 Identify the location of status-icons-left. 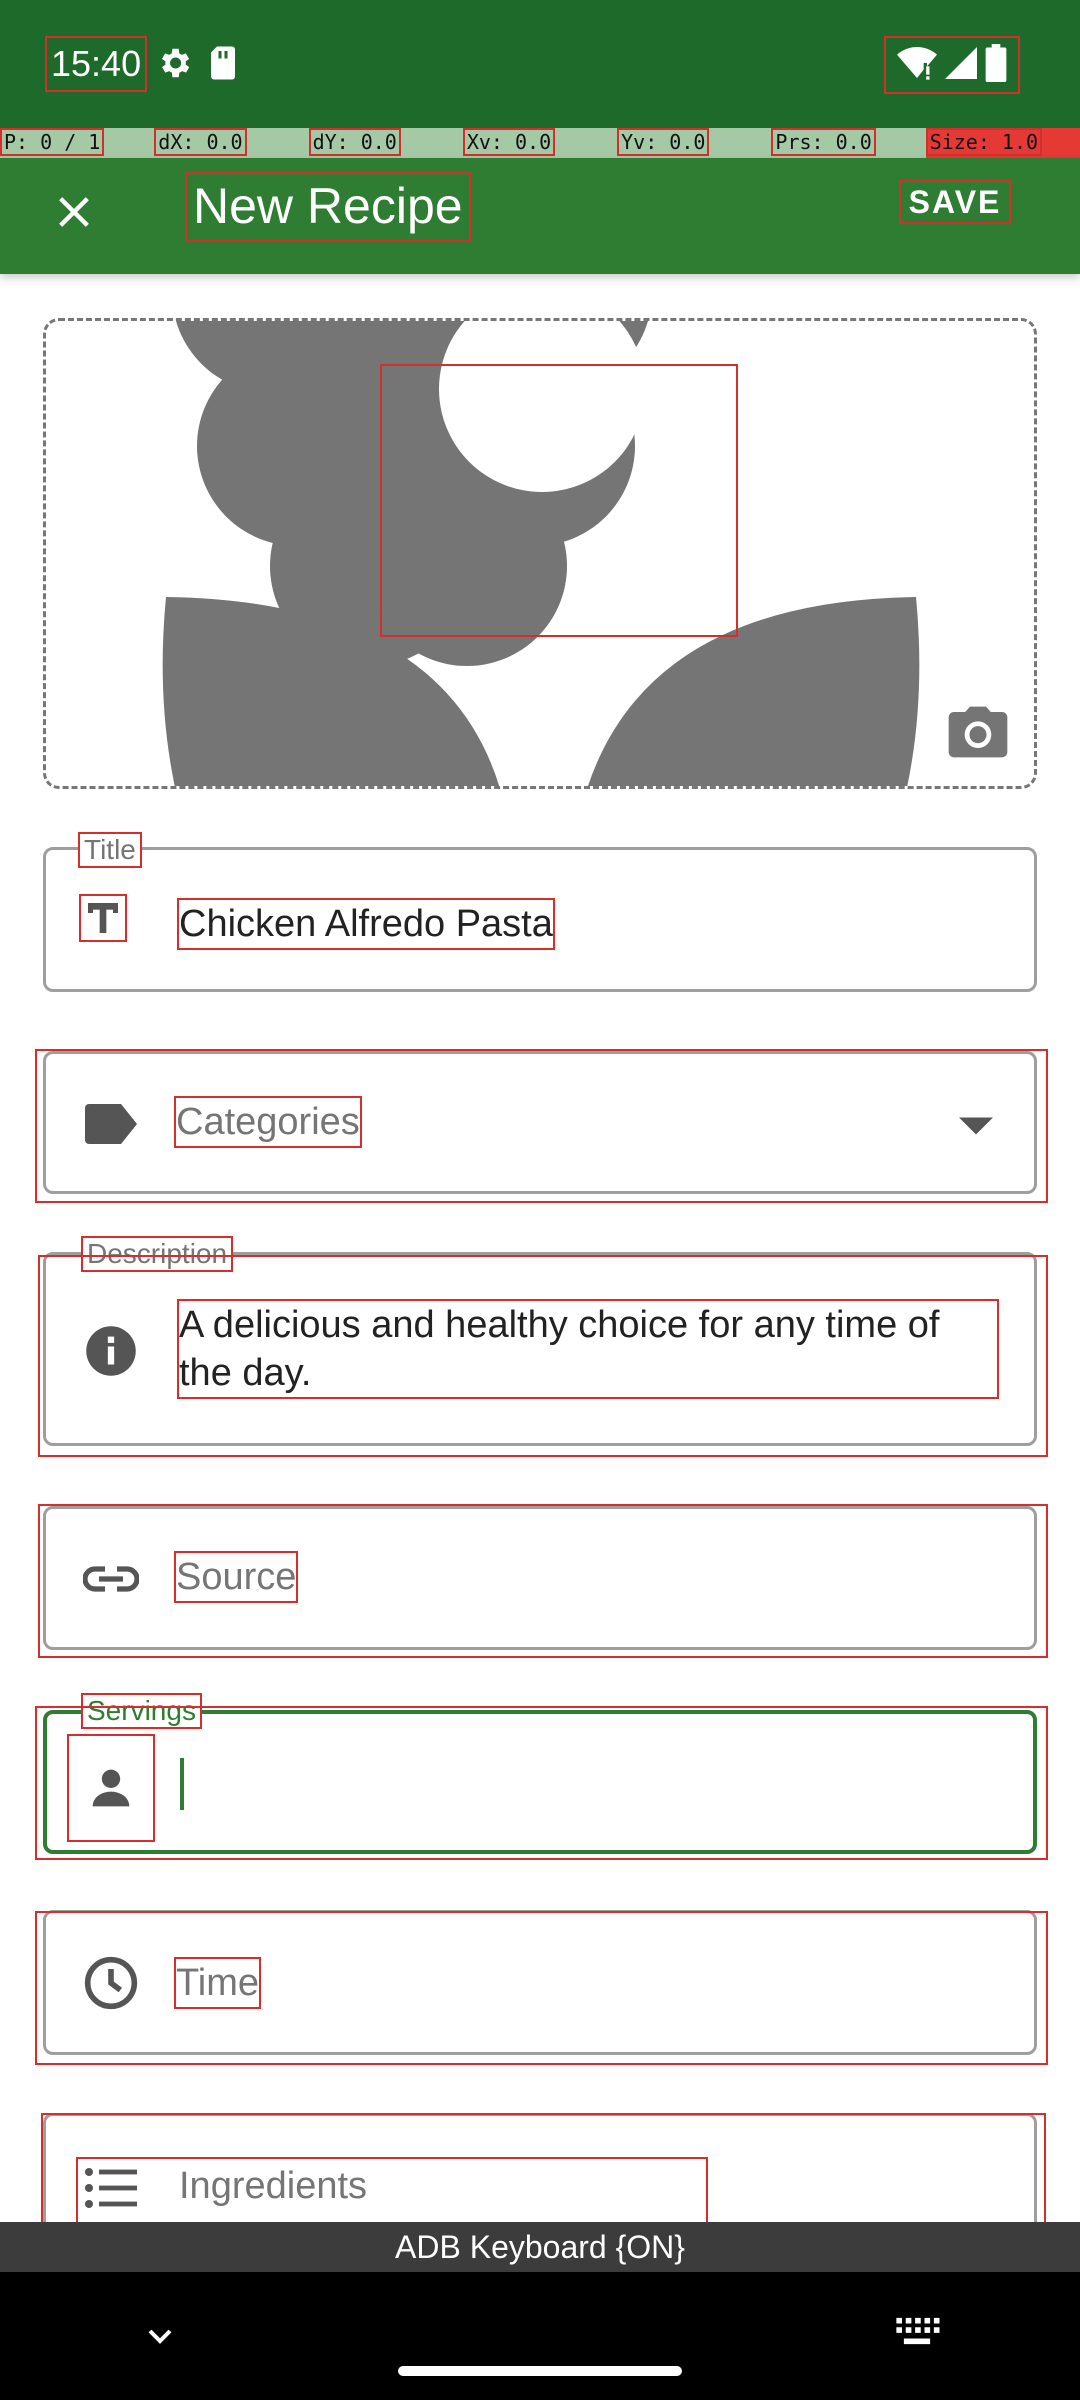
(197, 65).